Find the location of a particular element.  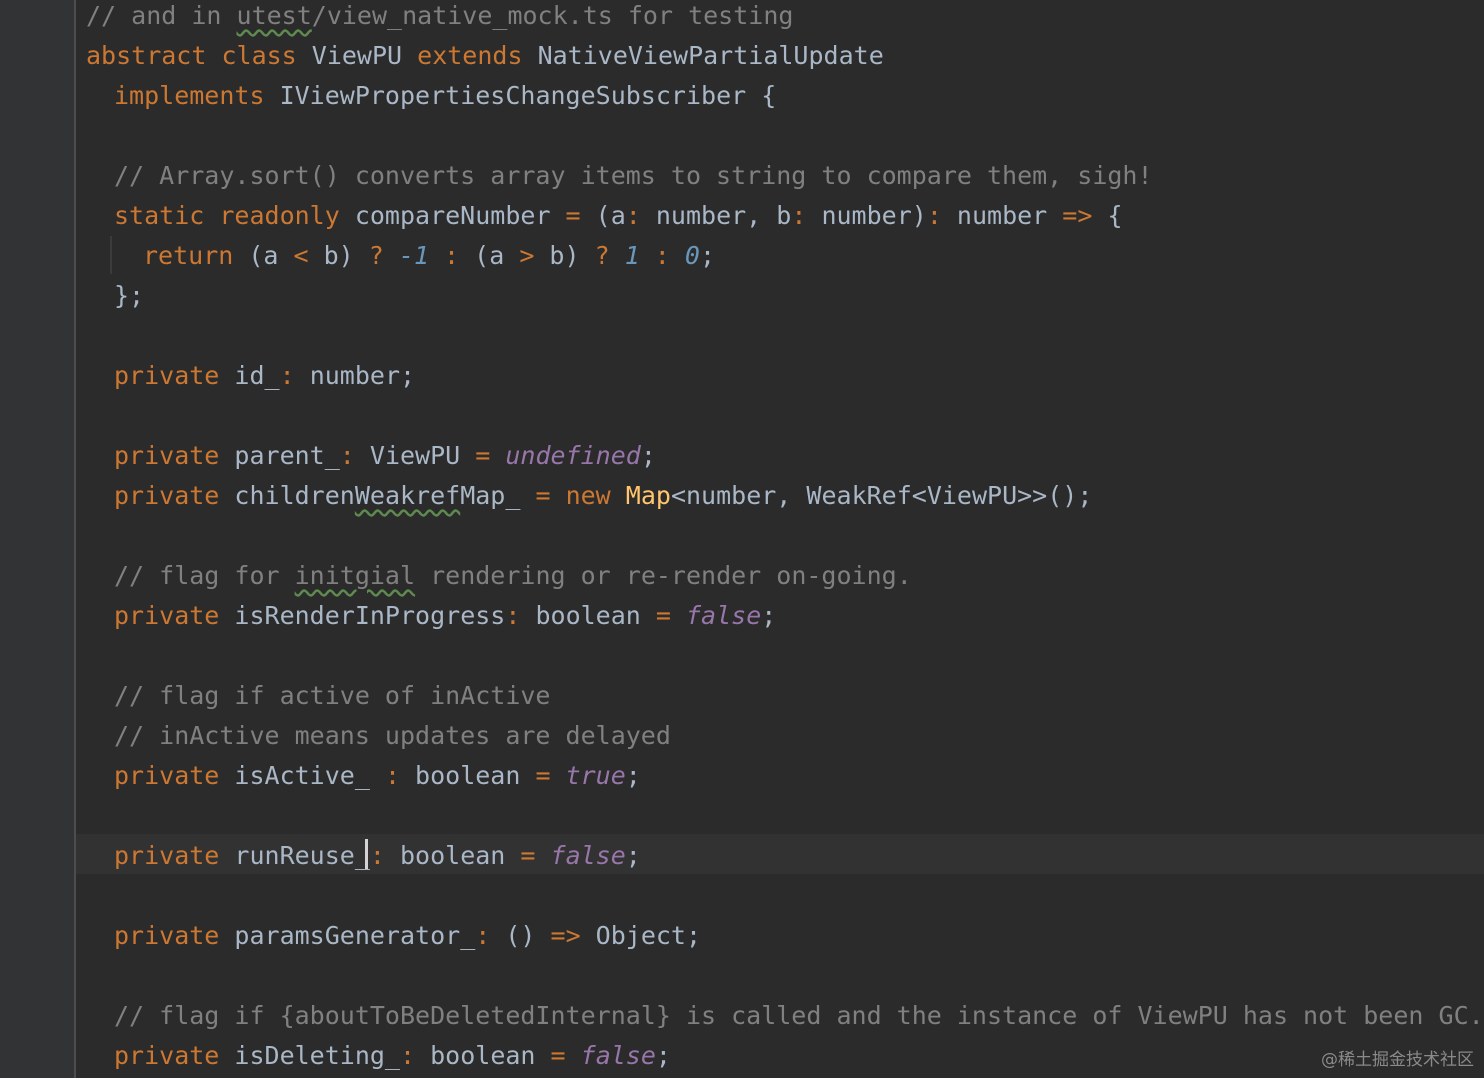

class-name-token: Map is located at coordinates (648, 495).